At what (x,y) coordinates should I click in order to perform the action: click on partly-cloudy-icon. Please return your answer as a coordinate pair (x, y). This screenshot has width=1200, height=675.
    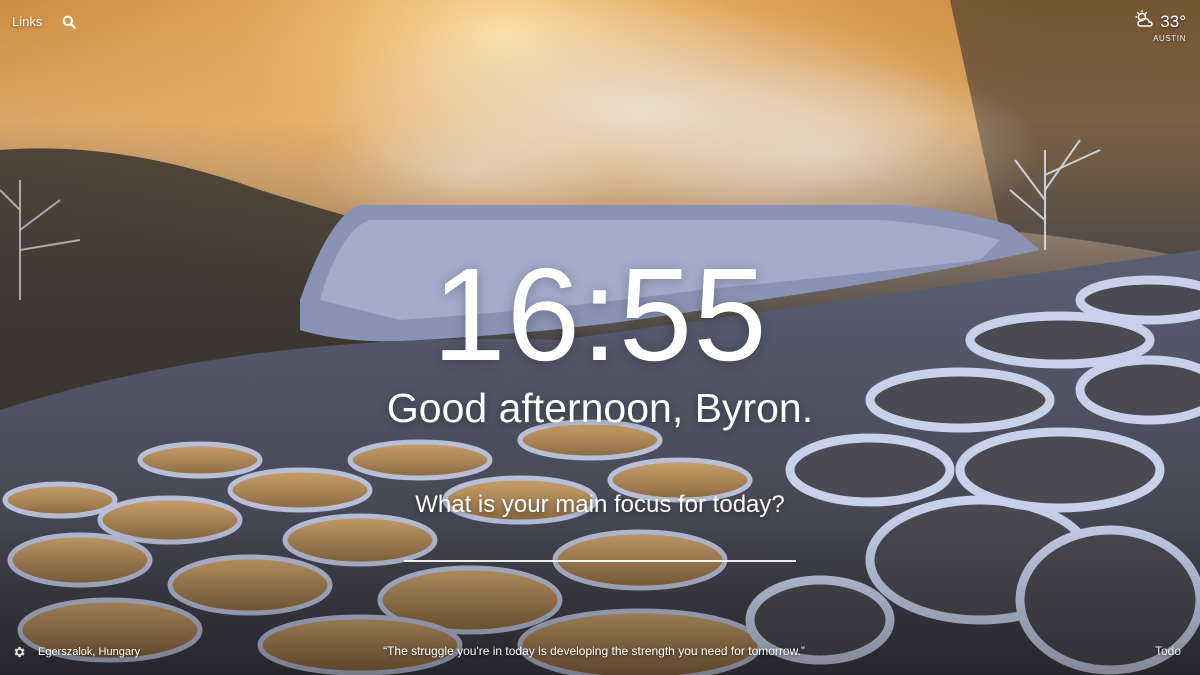
    Looking at the image, I should click on (1145, 21).